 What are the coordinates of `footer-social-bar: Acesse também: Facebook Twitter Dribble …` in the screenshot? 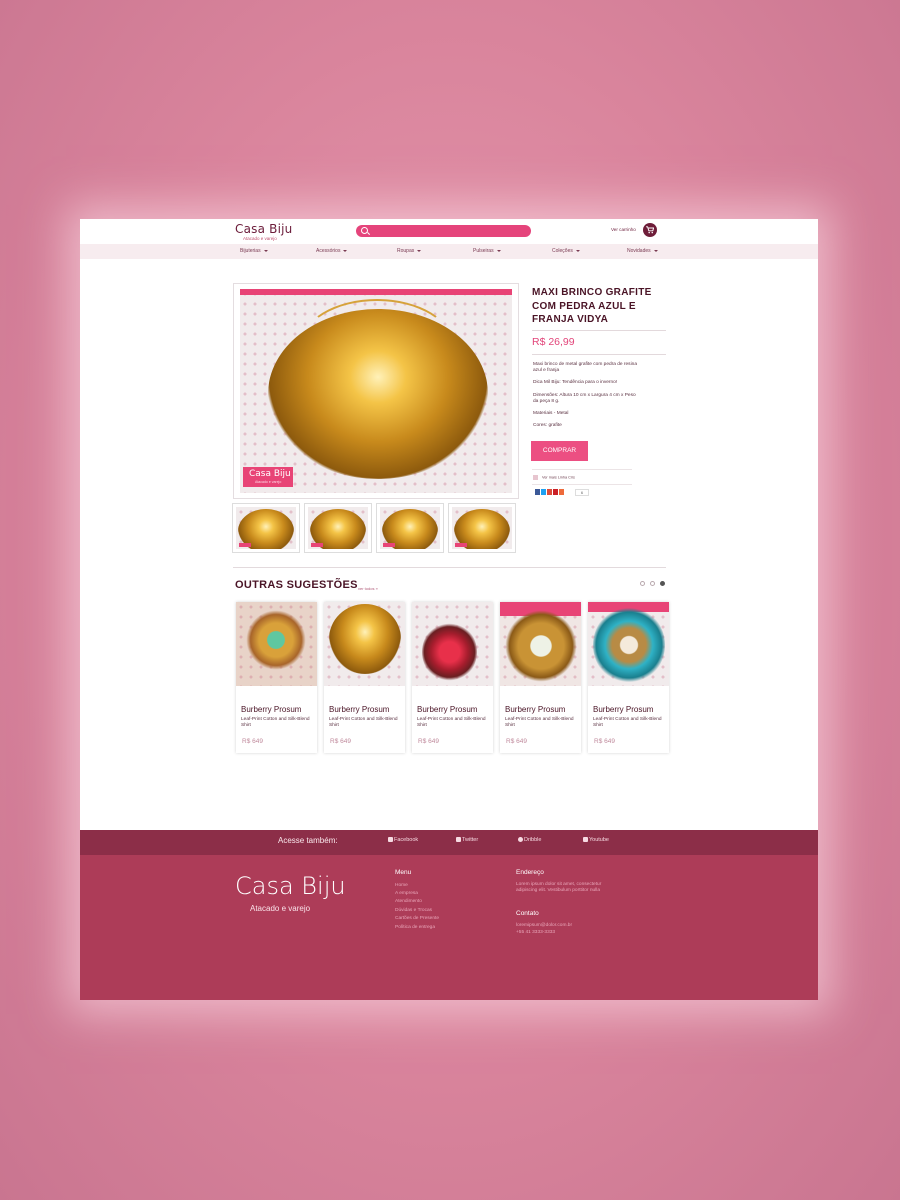 It's located at (449, 842).